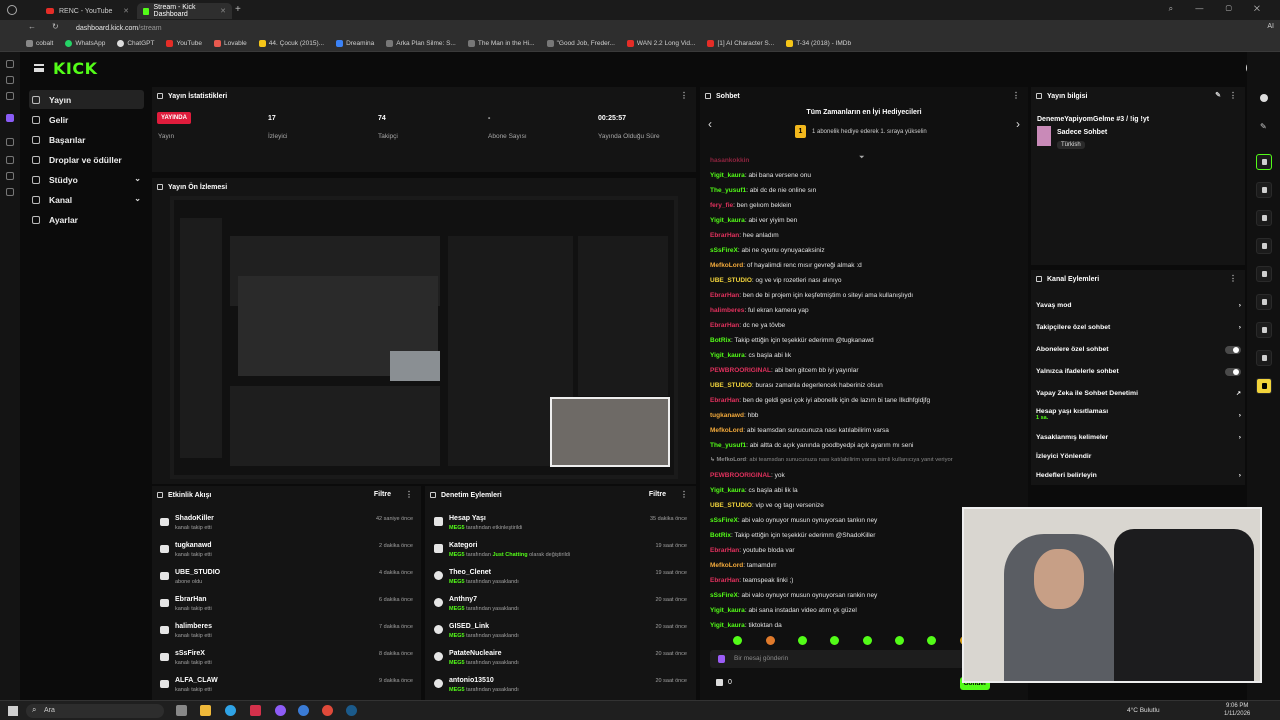  I want to click on feed-user: ALFA_CLAW, so click(196, 680).